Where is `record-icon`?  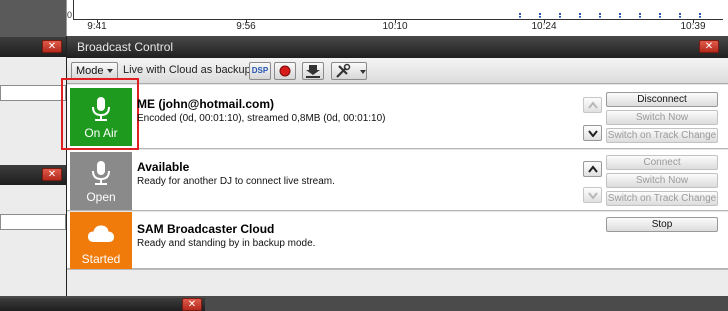
record-icon is located at coordinates (285, 71).